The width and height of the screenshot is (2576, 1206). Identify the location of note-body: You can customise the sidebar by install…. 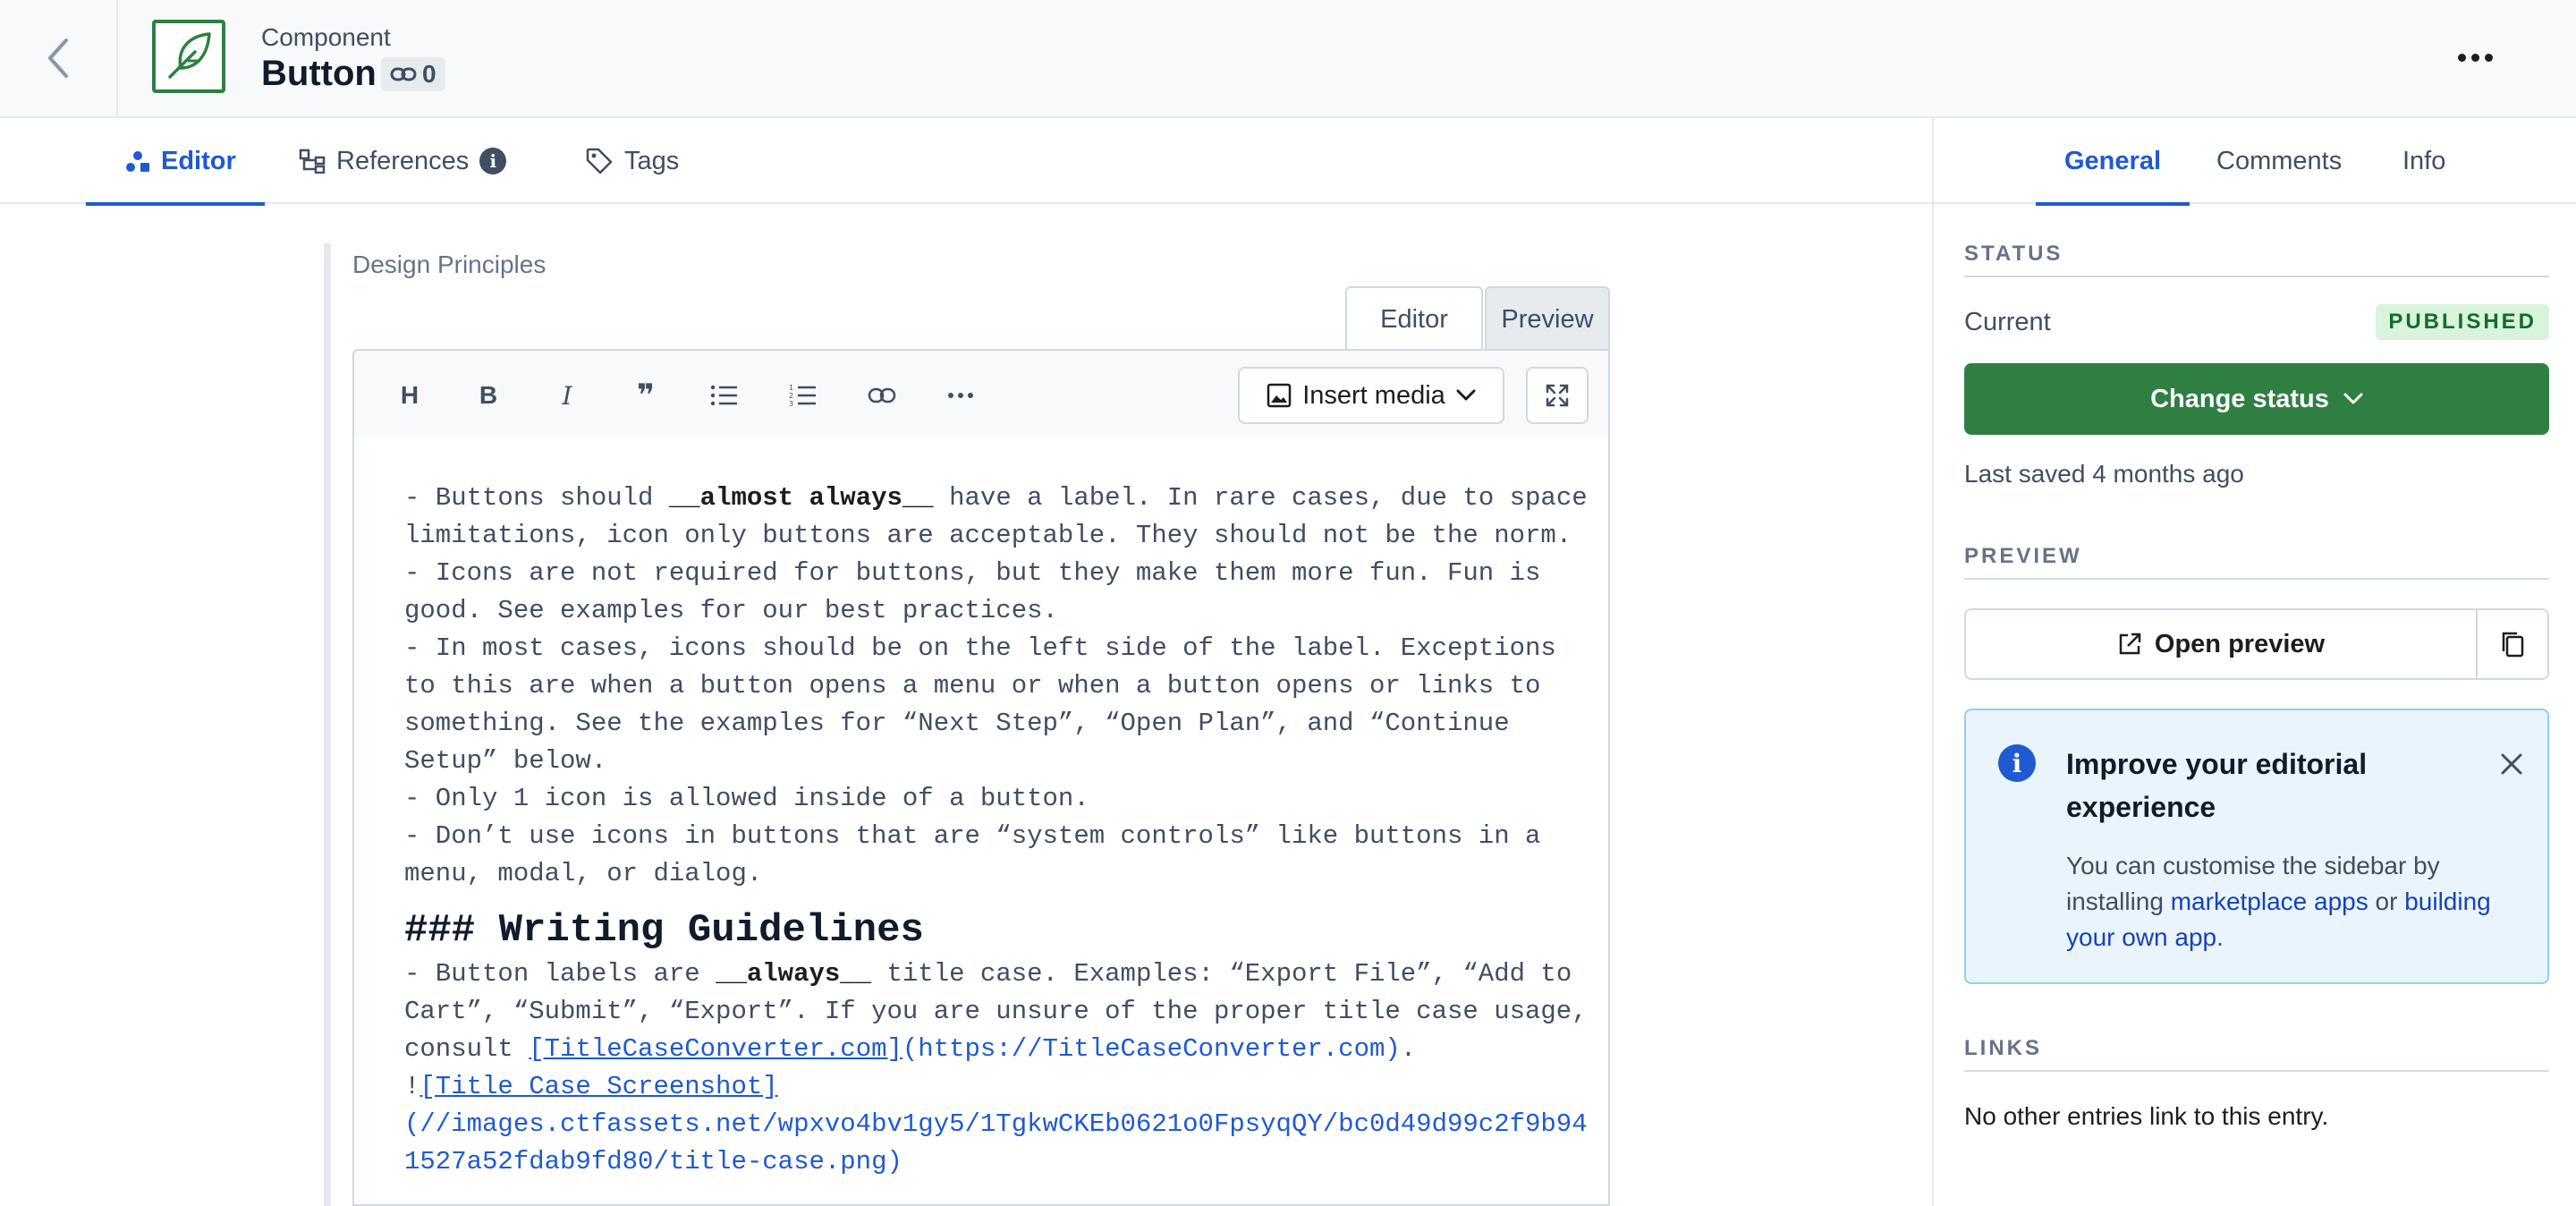
(2298, 901).